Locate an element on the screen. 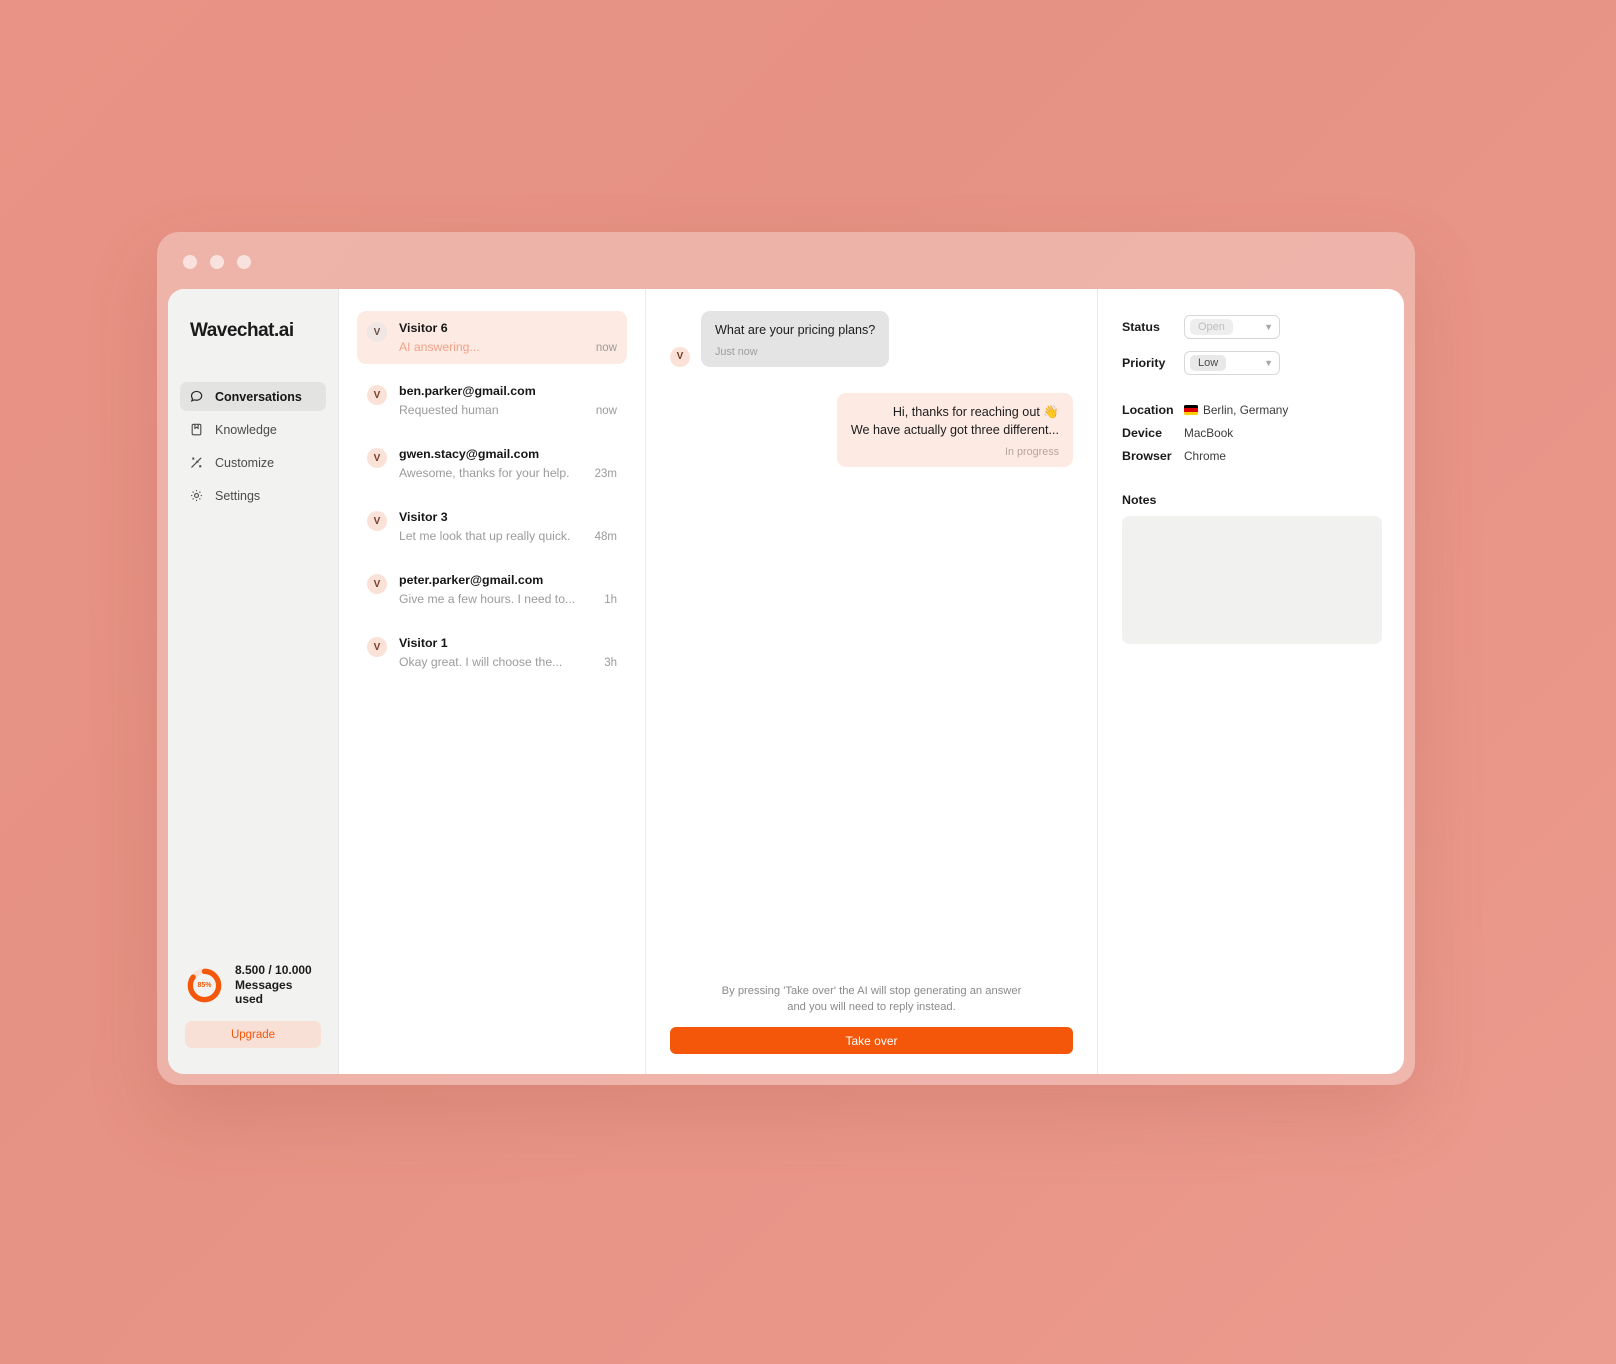 The height and width of the screenshot is (1364, 1616). take-over-button: Take over is located at coordinates (871, 1040).